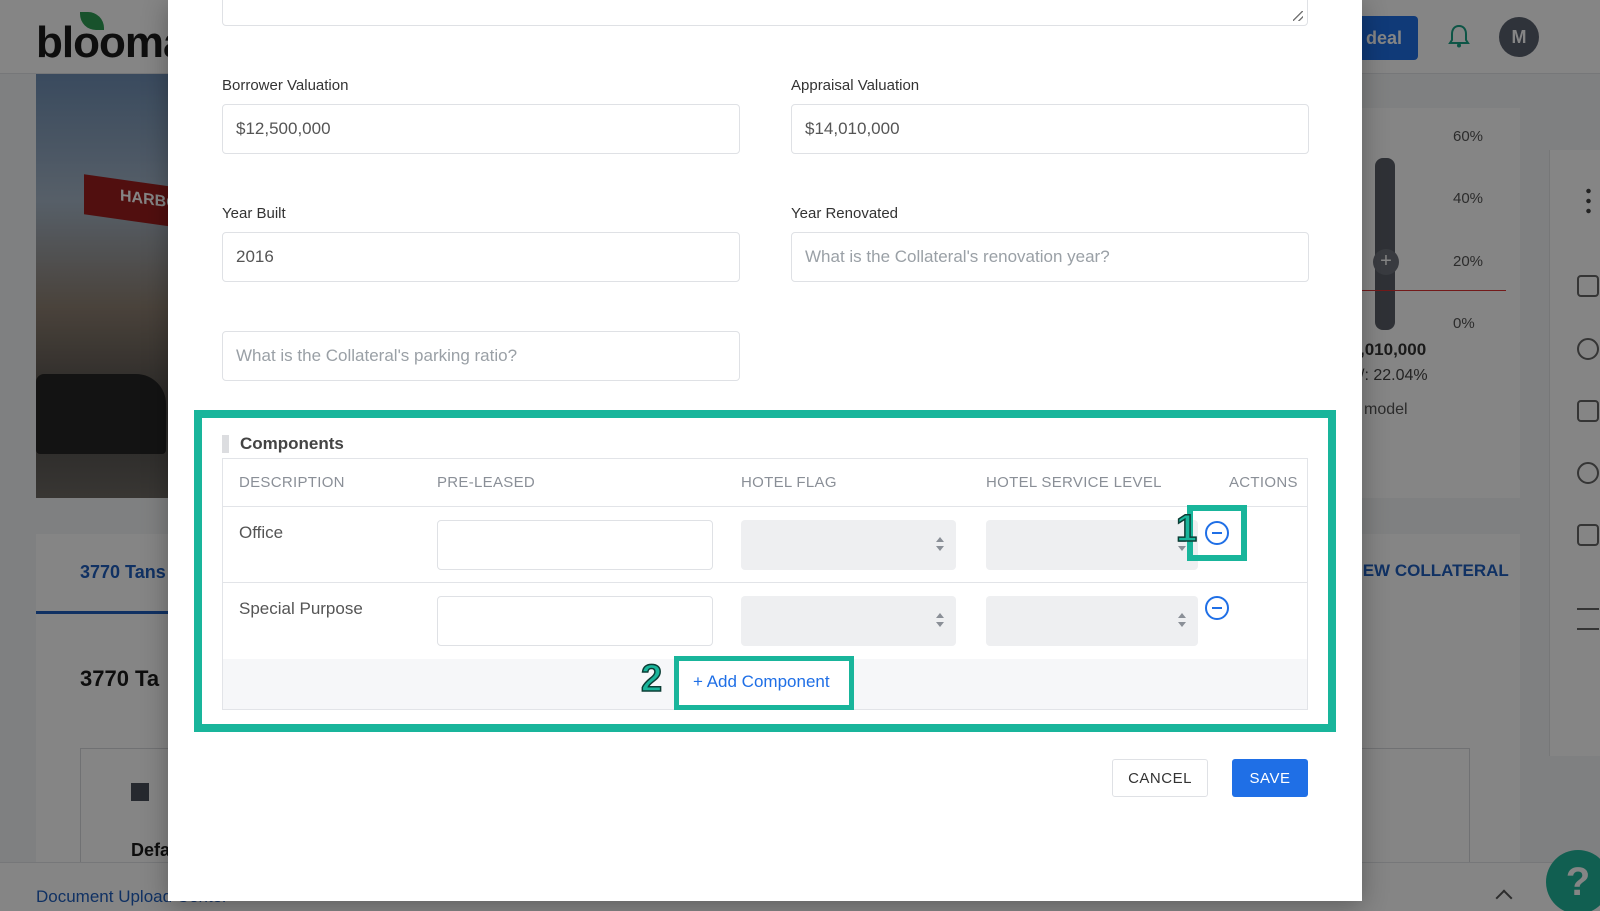  What do you see at coordinates (301, 608) in the screenshot?
I see `row-special-purpose-description: Special Purpose` at bounding box center [301, 608].